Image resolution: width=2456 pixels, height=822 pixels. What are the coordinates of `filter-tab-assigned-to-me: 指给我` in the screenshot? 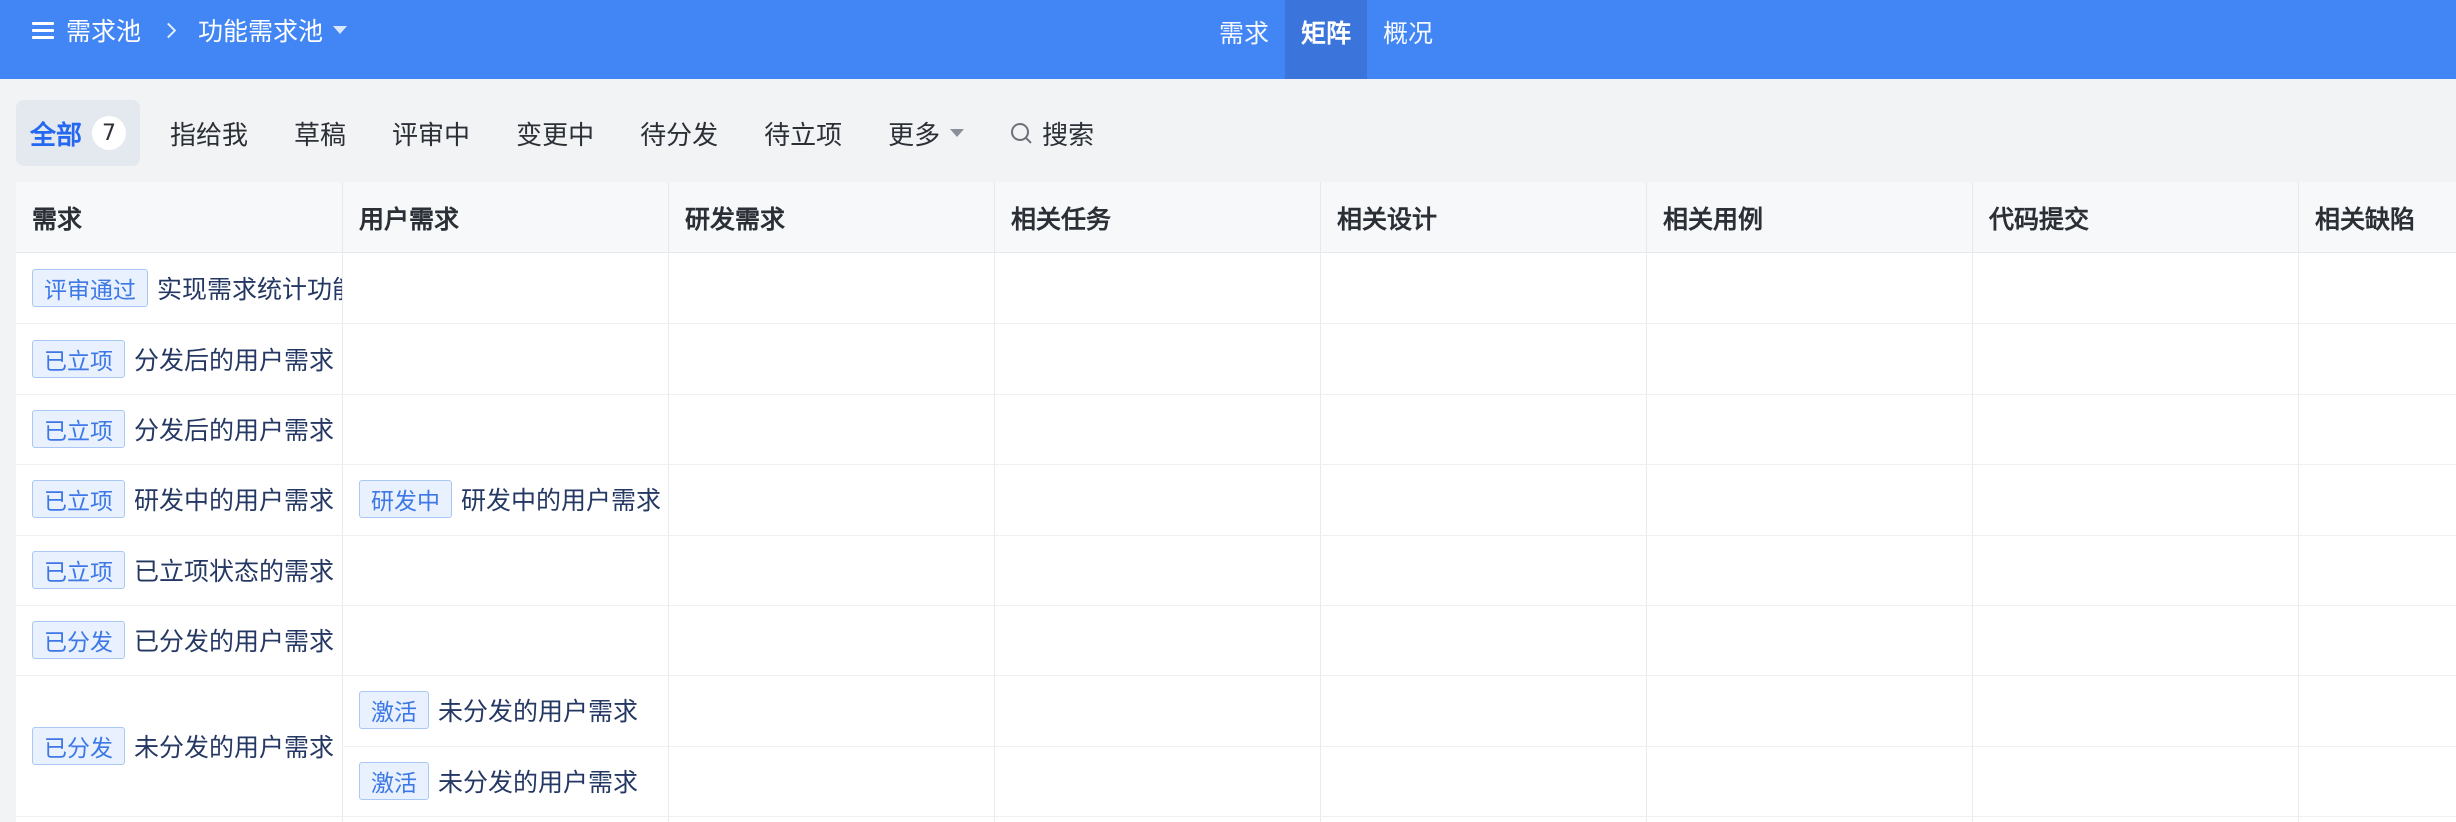 It's located at (209, 133).